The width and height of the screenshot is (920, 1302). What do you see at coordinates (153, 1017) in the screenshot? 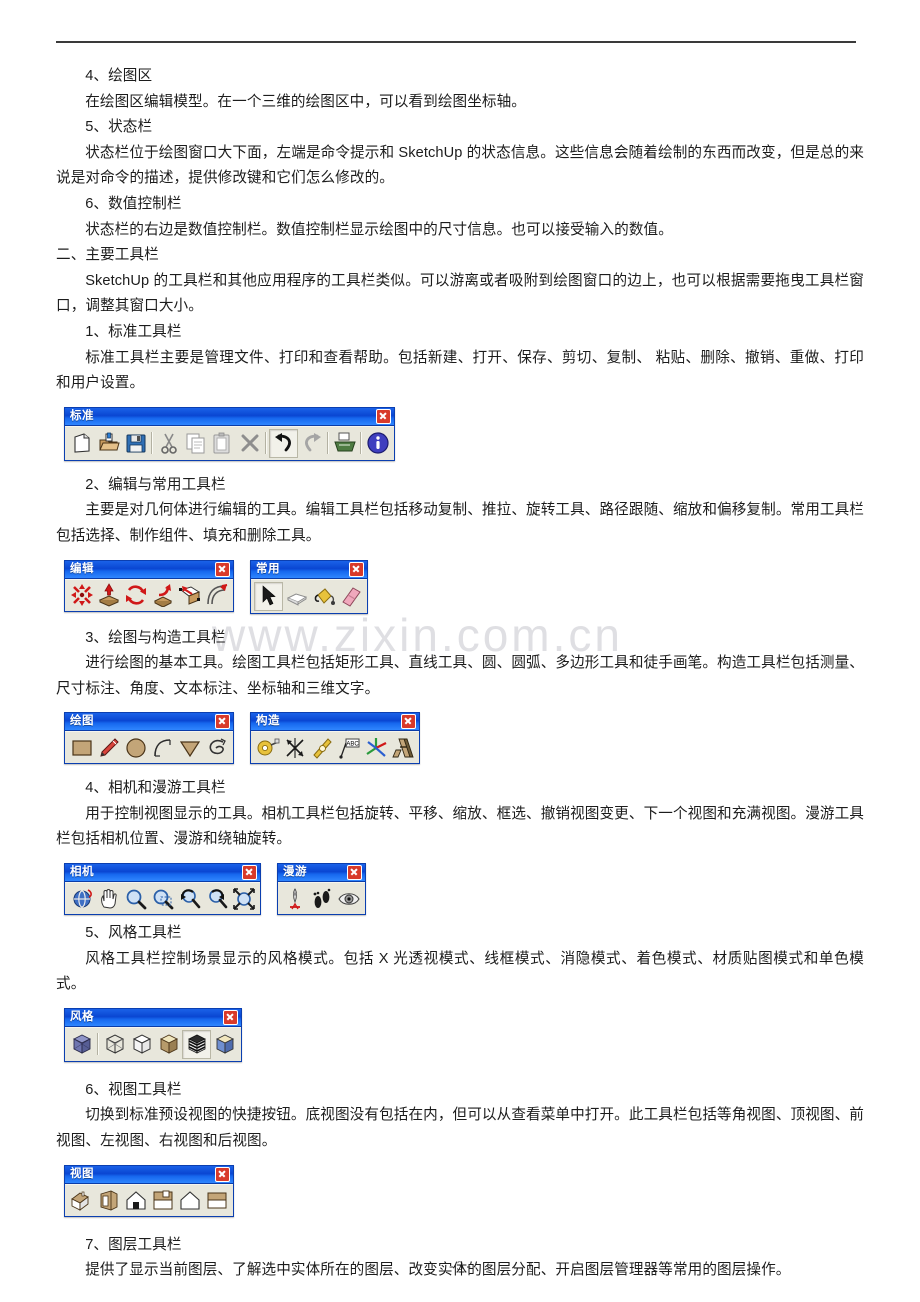
I see `toolbar-style-titlebar: 风格` at bounding box center [153, 1017].